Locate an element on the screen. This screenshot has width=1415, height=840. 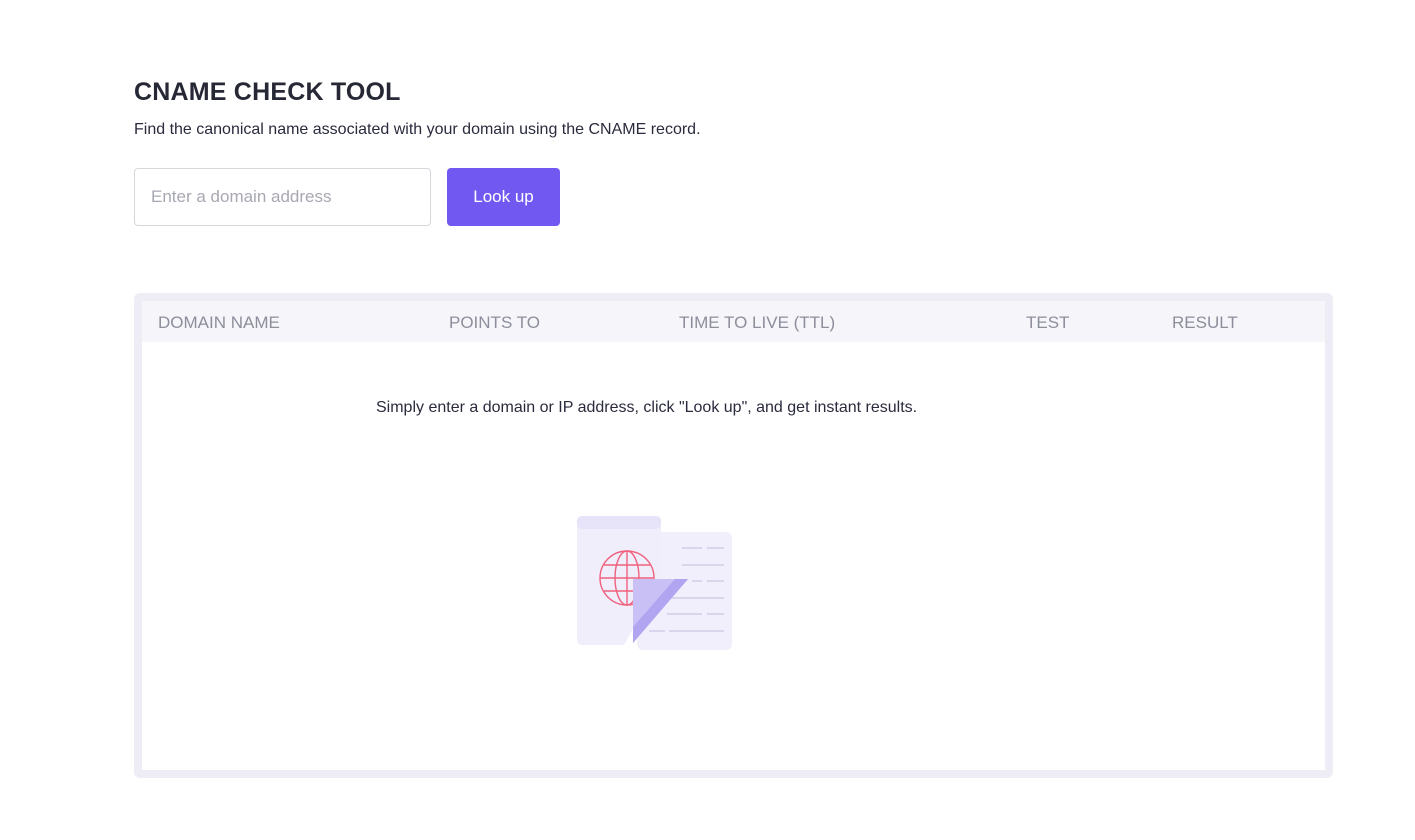
column-header-points-to: POINTS TO is located at coordinates (495, 322).